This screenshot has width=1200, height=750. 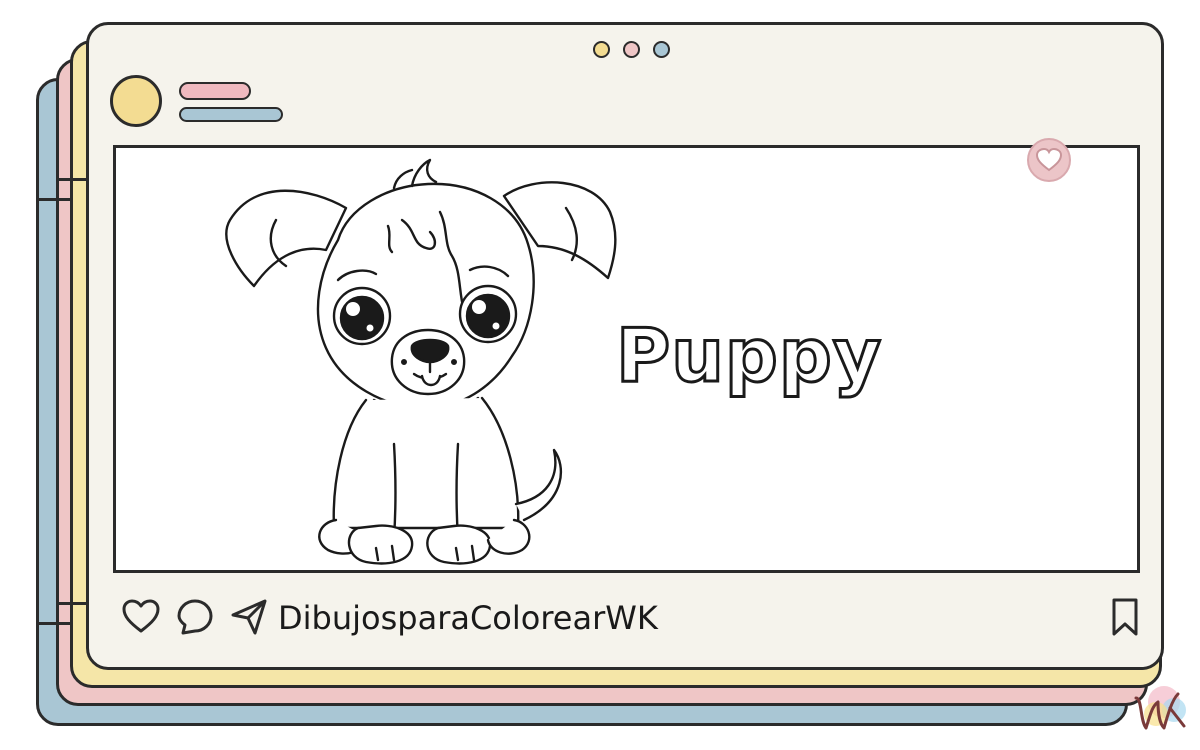 What do you see at coordinates (215, 91) in the screenshot?
I see `username-placeholder-bar` at bounding box center [215, 91].